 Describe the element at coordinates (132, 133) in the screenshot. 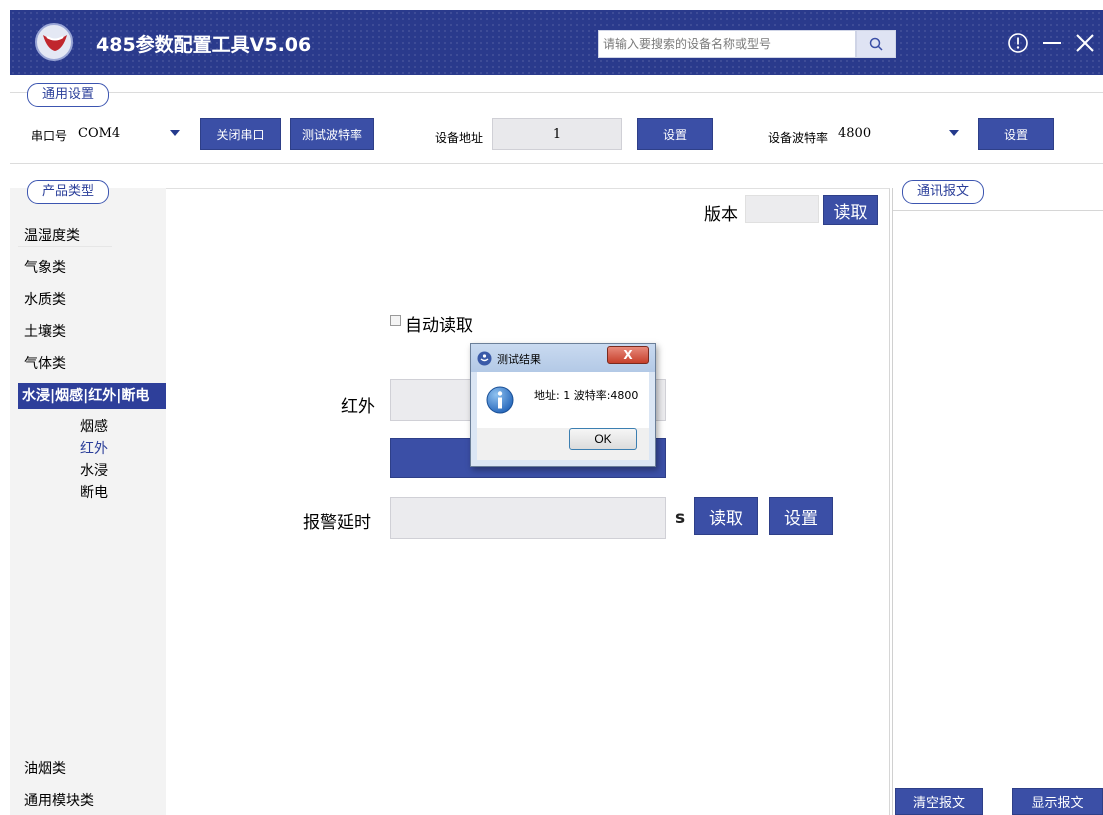

I see `port-select: COM4` at that location.